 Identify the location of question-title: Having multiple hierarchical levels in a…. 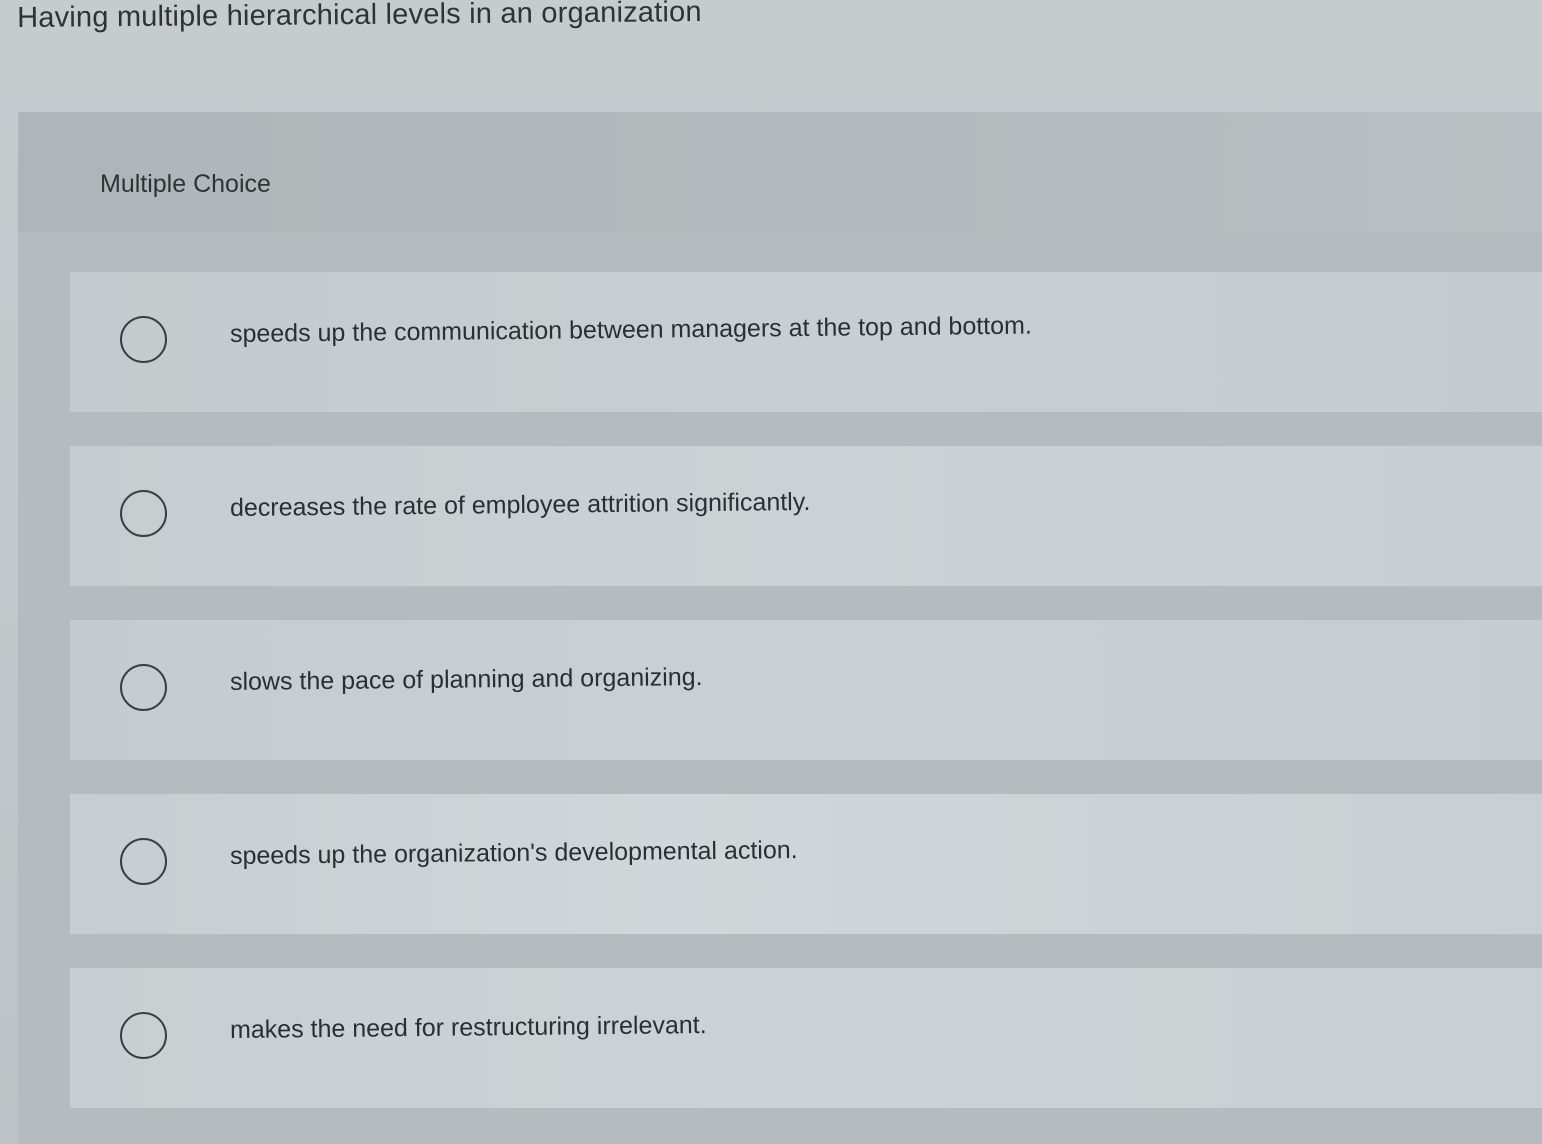
(359, 17).